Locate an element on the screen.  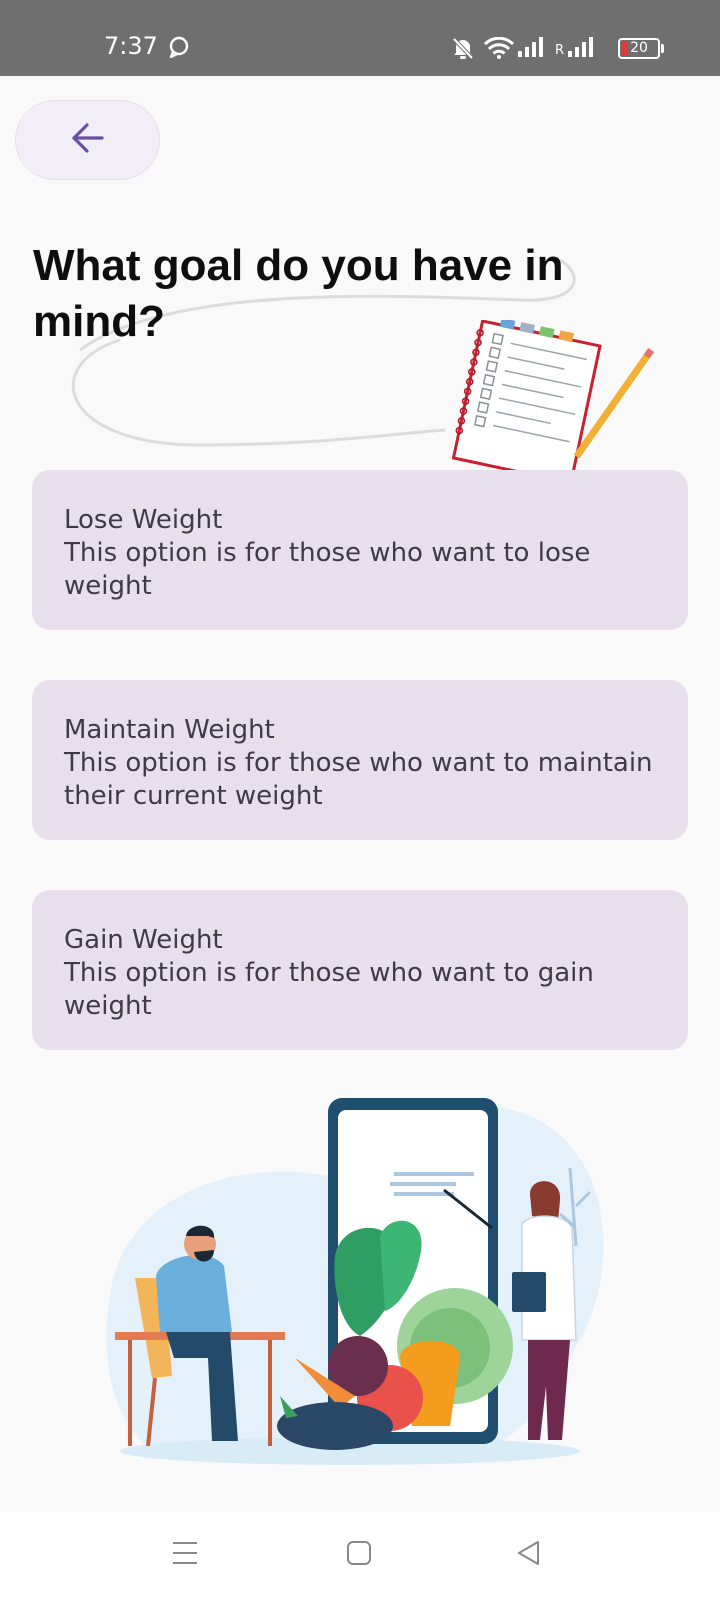
back-triangle-icon is located at coordinates (529, 1555).